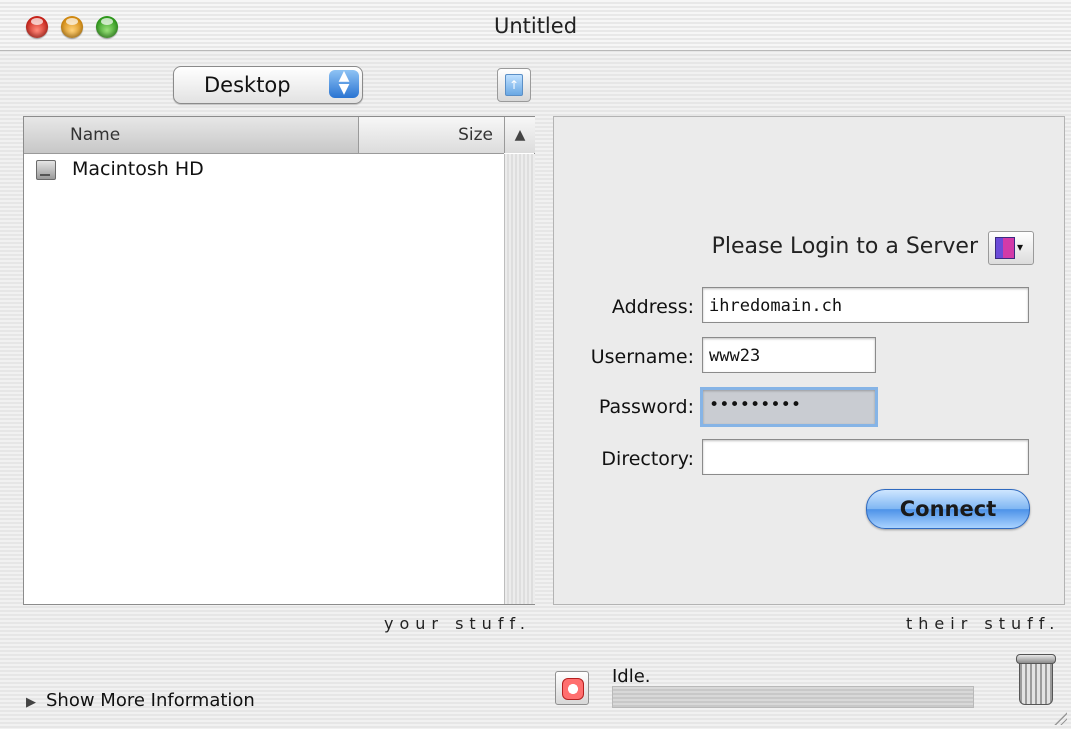 This screenshot has height=729, width=1071. Describe the element at coordinates (789, 407) in the screenshot. I see `password-field: •••••••••` at that location.